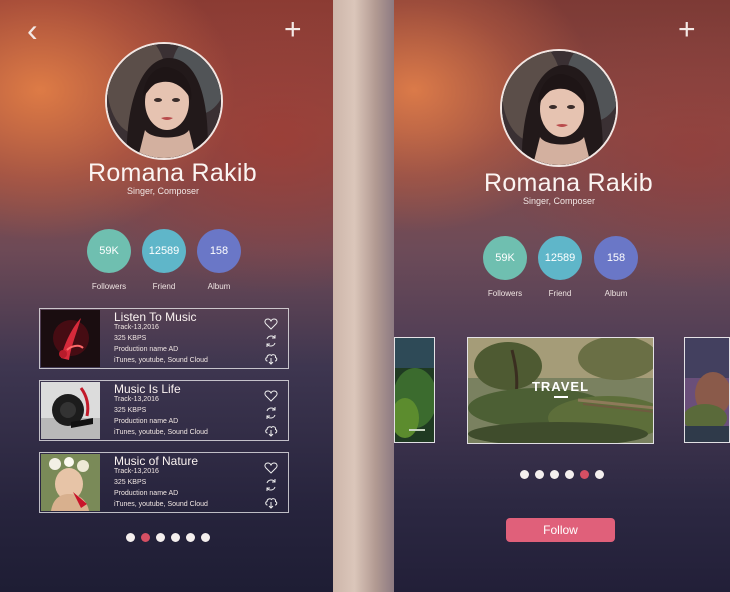  I want to click on gallery-label: TRAVEL, so click(560, 386).